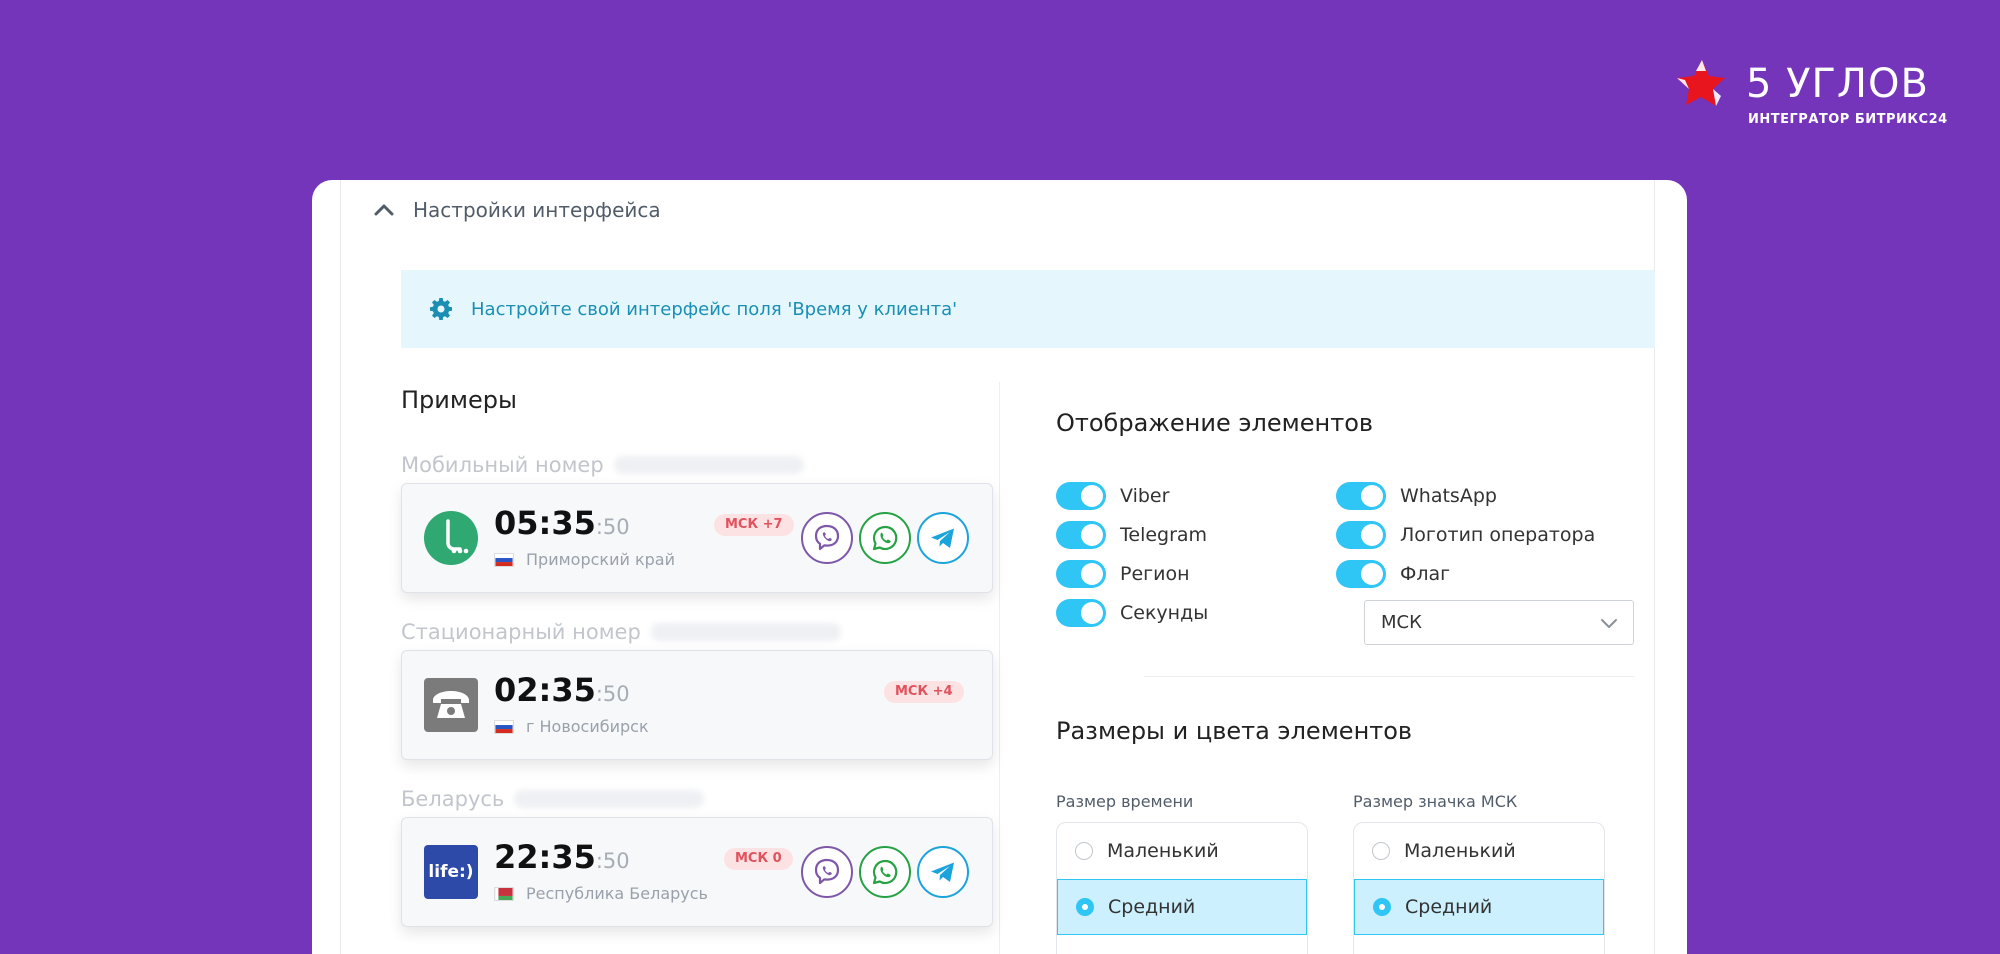 The image size is (2000, 954). I want to click on brand-logo: 5 УГЛОВ ИНТЕГРАТОР БИТРИКС24, so click(1811, 94).